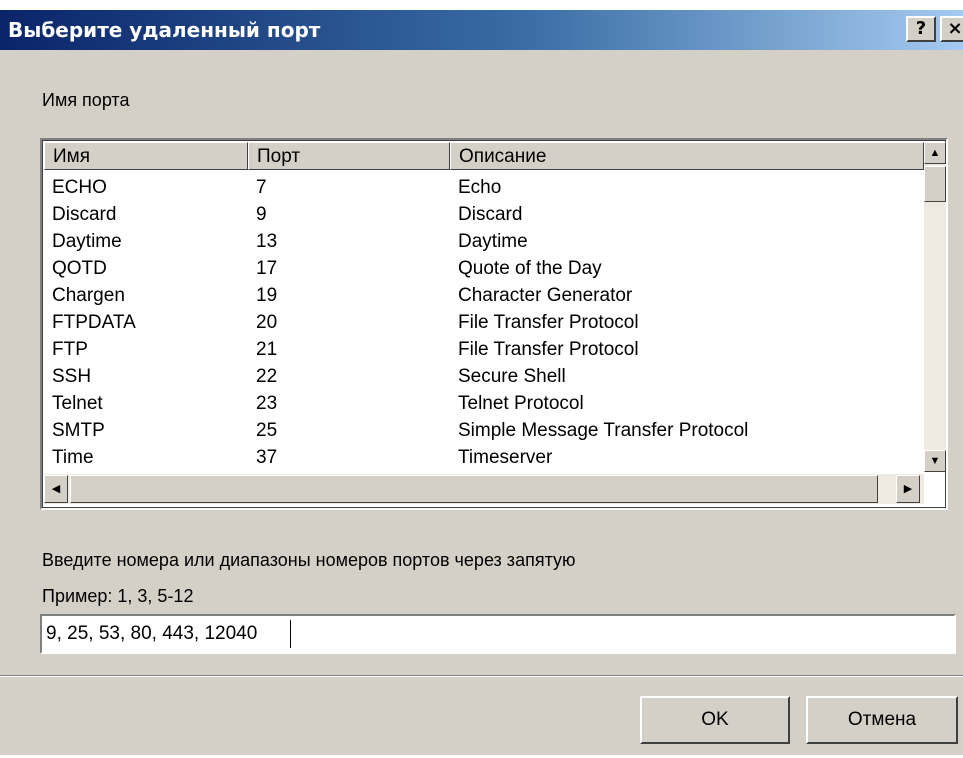 This screenshot has width=963, height=758. I want to click on close-button: ×, so click(951, 29).